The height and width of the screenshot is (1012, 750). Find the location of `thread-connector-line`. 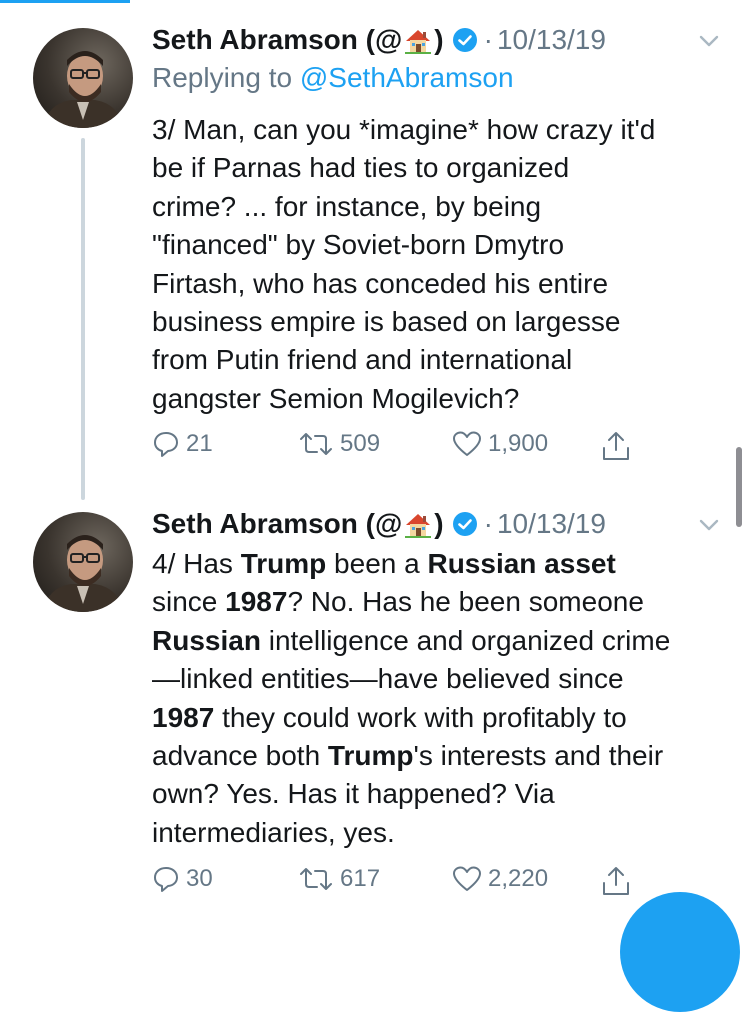

thread-connector-line is located at coordinates (83, 319).